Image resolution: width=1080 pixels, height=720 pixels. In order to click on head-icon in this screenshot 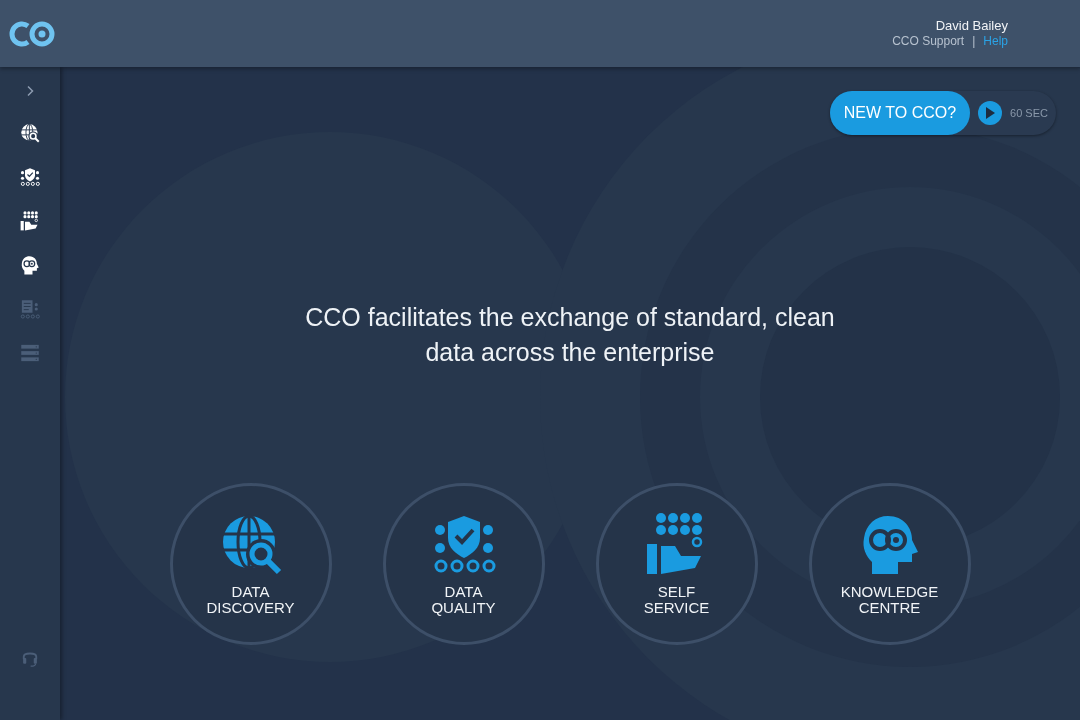, I will do `click(30, 265)`.